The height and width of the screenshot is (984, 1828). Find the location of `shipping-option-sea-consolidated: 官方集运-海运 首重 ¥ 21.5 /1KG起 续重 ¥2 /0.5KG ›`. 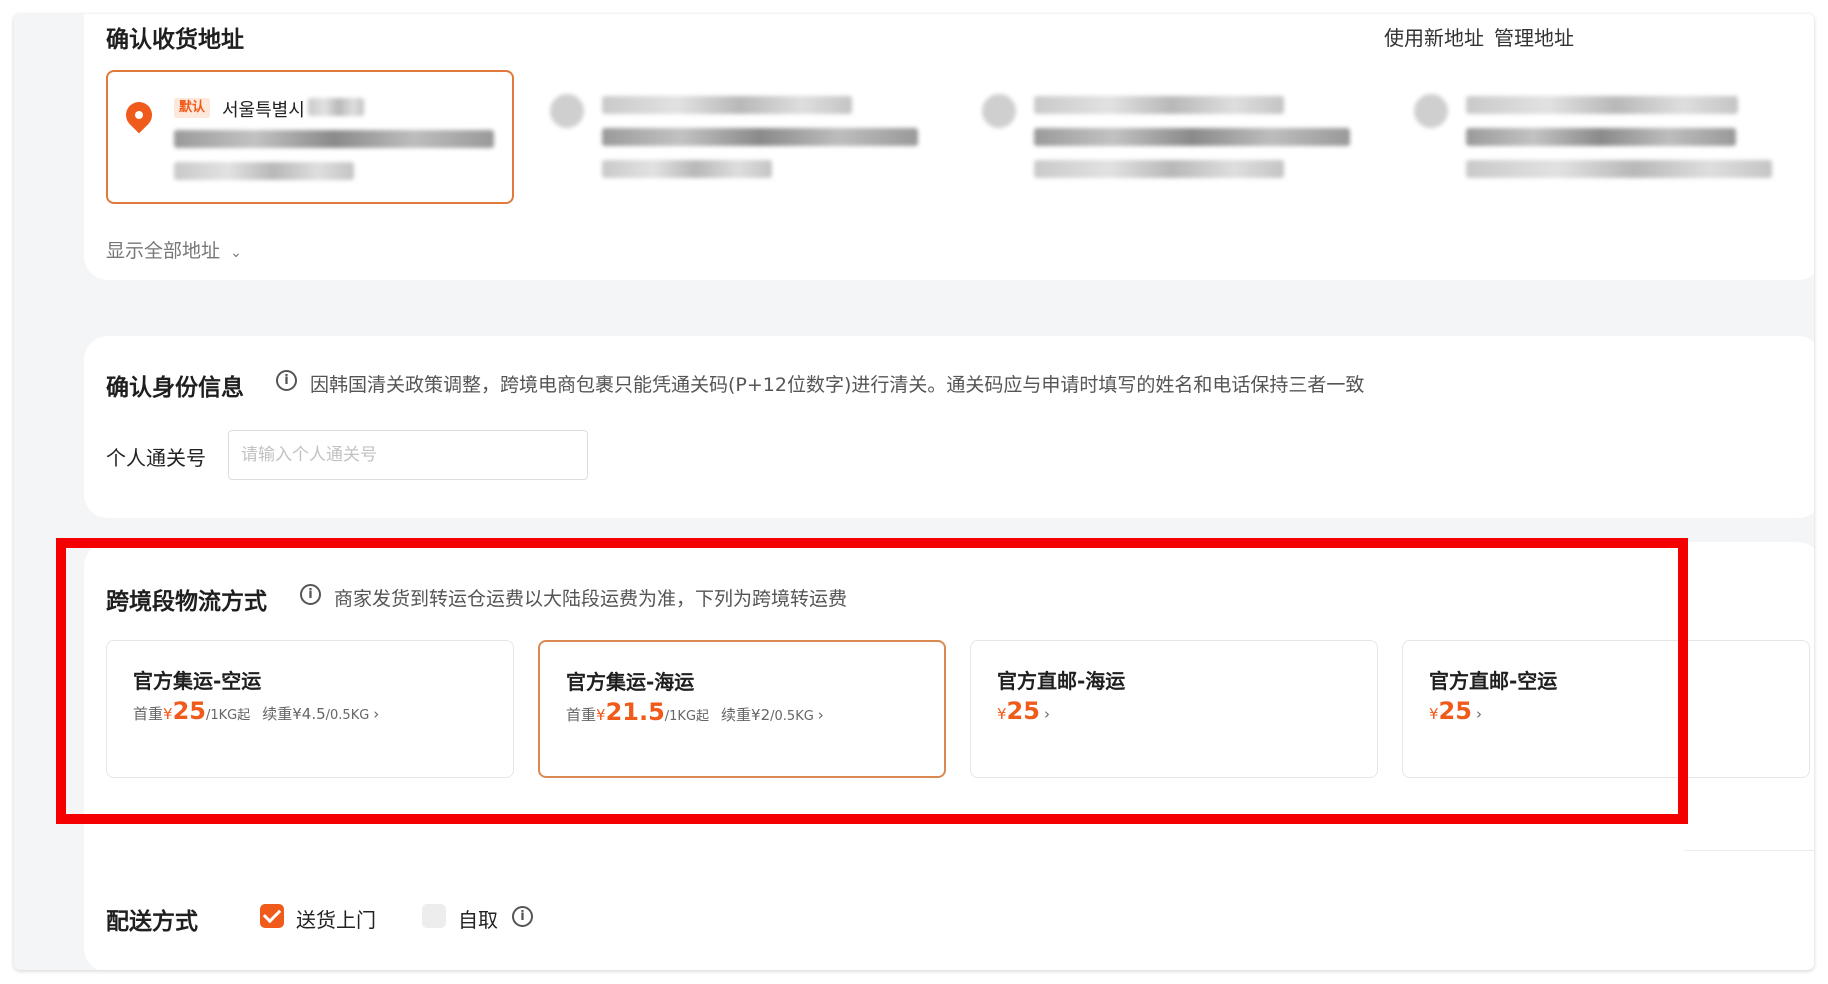

shipping-option-sea-consolidated: 官方集运-海运 首重 ¥ 21.5 /1KG起 续重 ¥2 /0.5KG › is located at coordinates (742, 709).